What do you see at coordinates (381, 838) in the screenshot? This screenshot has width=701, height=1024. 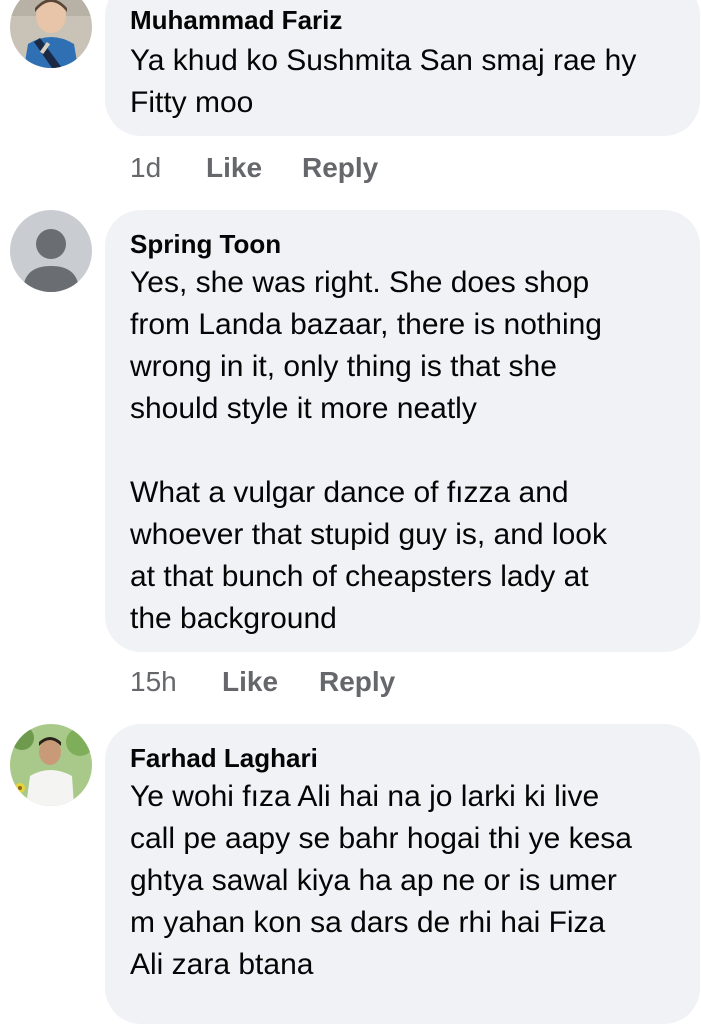 I see `comment-text-line: call pe aapy se bahr hogai thi ye kesa` at bounding box center [381, 838].